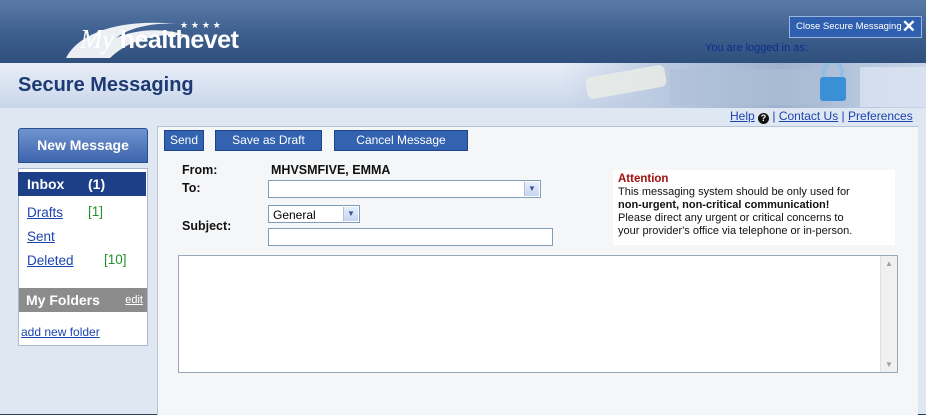 This screenshot has width=926, height=415. Describe the element at coordinates (537, 141) in the screenshot. I see `compose-toolbar: Send Save as Draft Cancel Message` at that location.